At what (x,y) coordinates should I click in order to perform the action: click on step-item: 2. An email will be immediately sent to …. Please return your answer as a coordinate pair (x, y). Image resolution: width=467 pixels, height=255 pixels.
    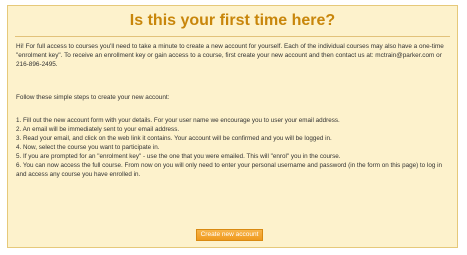
    Looking at the image, I should click on (98, 129).